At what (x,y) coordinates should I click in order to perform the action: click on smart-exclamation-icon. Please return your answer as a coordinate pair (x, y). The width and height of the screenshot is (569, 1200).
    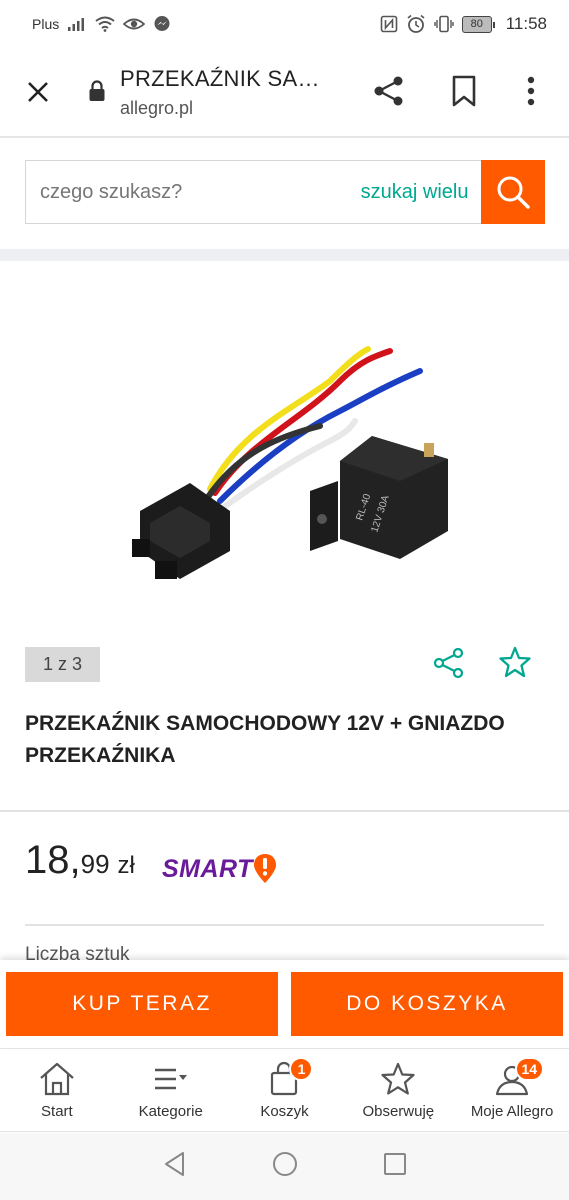
    Looking at the image, I should click on (264, 868).